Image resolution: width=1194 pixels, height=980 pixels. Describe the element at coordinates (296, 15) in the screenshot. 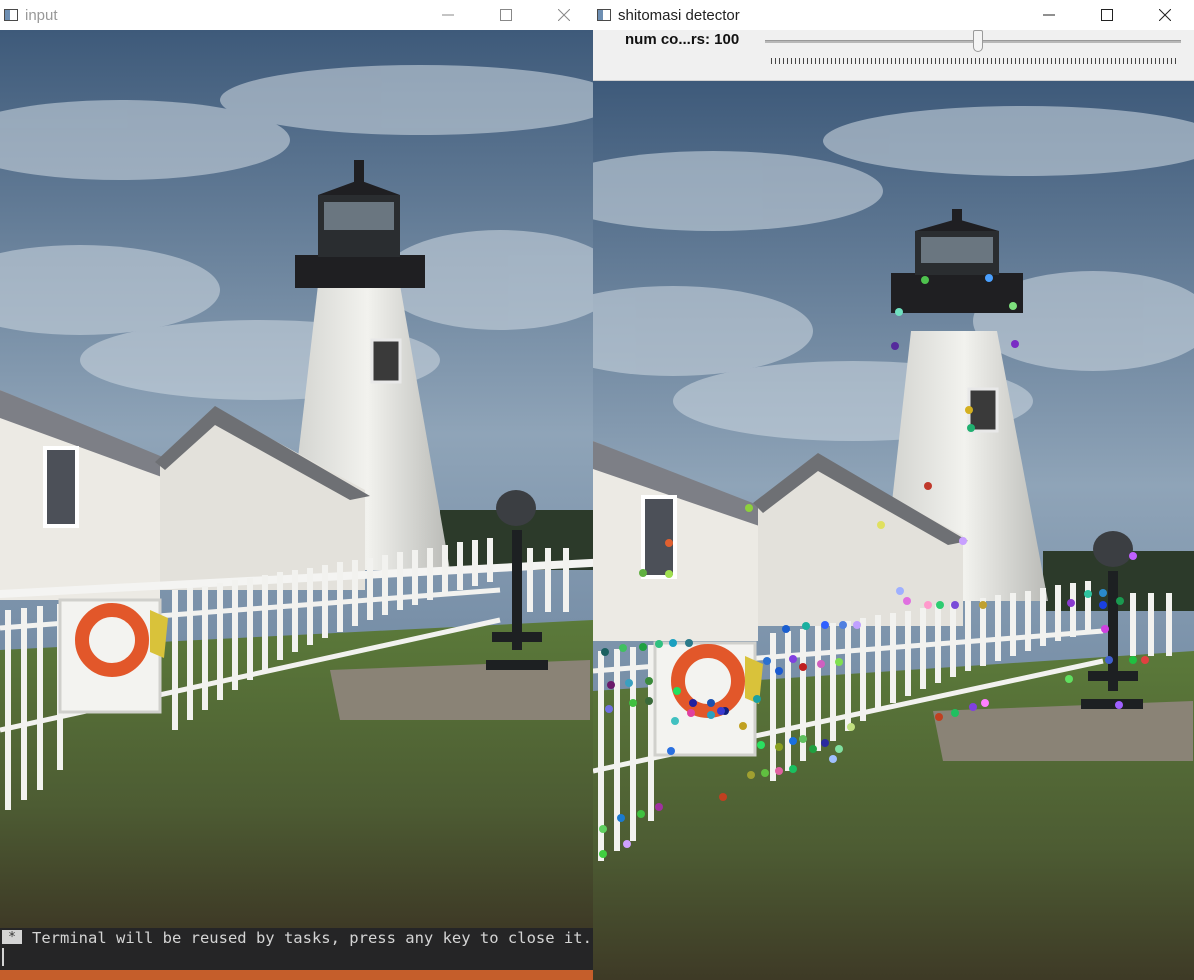

I see `input-titlebar: input` at that location.